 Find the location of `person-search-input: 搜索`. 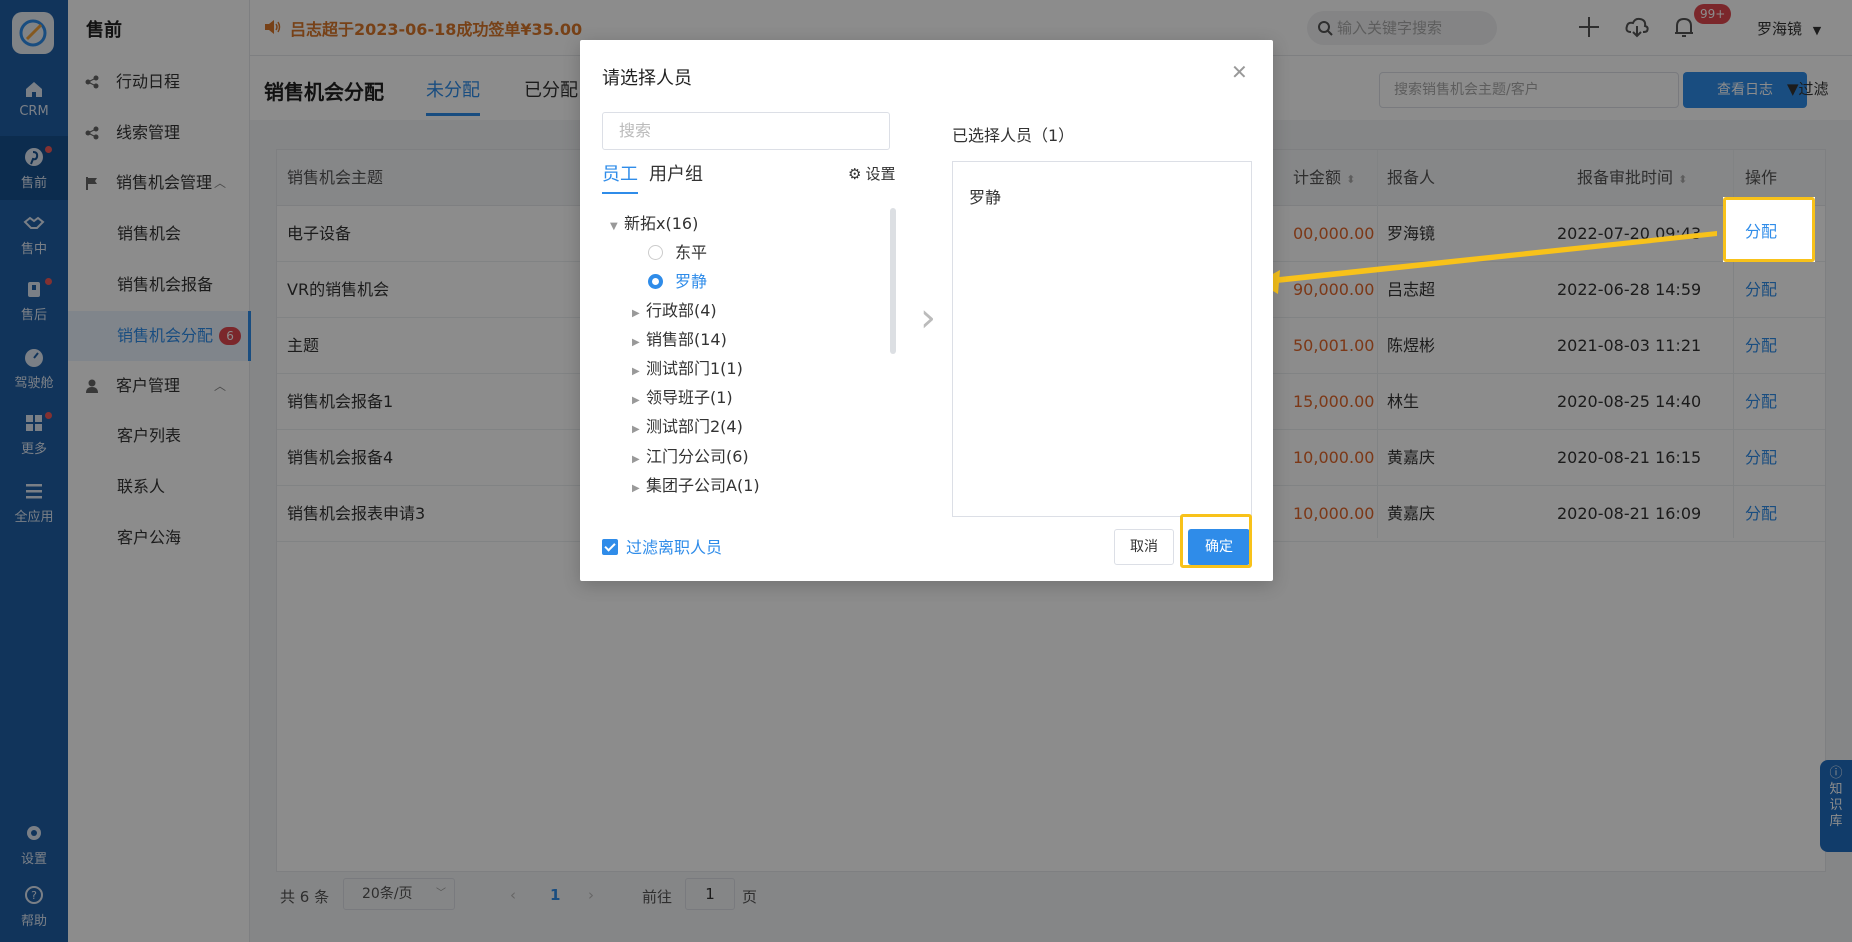

person-search-input: 搜索 is located at coordinates (746, 131).